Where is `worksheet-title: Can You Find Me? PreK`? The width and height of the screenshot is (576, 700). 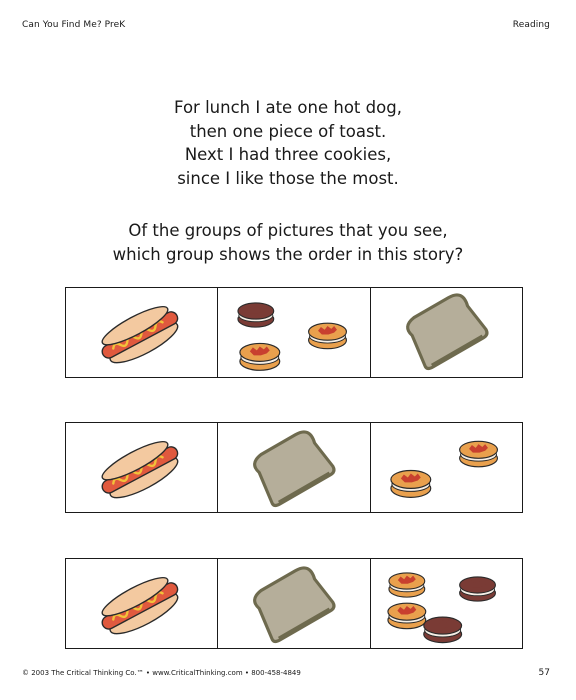
worksheet-title: Can You Find Me? PreK is located at coordinates (74, 25).